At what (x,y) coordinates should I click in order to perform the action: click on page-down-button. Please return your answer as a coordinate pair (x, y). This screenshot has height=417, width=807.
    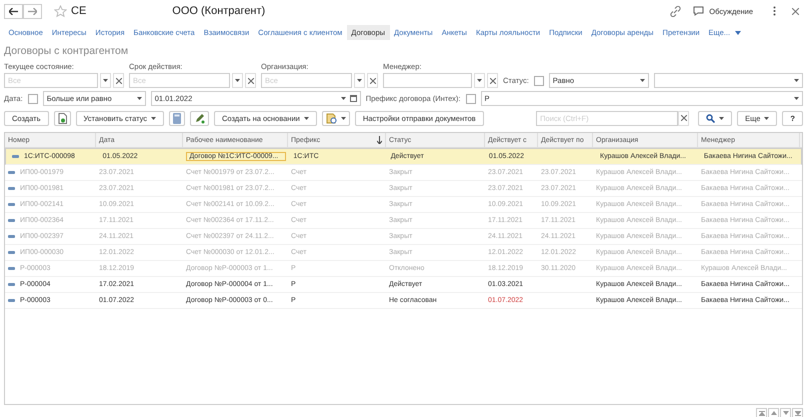
    Looking at the image, I should click on (785, 412).